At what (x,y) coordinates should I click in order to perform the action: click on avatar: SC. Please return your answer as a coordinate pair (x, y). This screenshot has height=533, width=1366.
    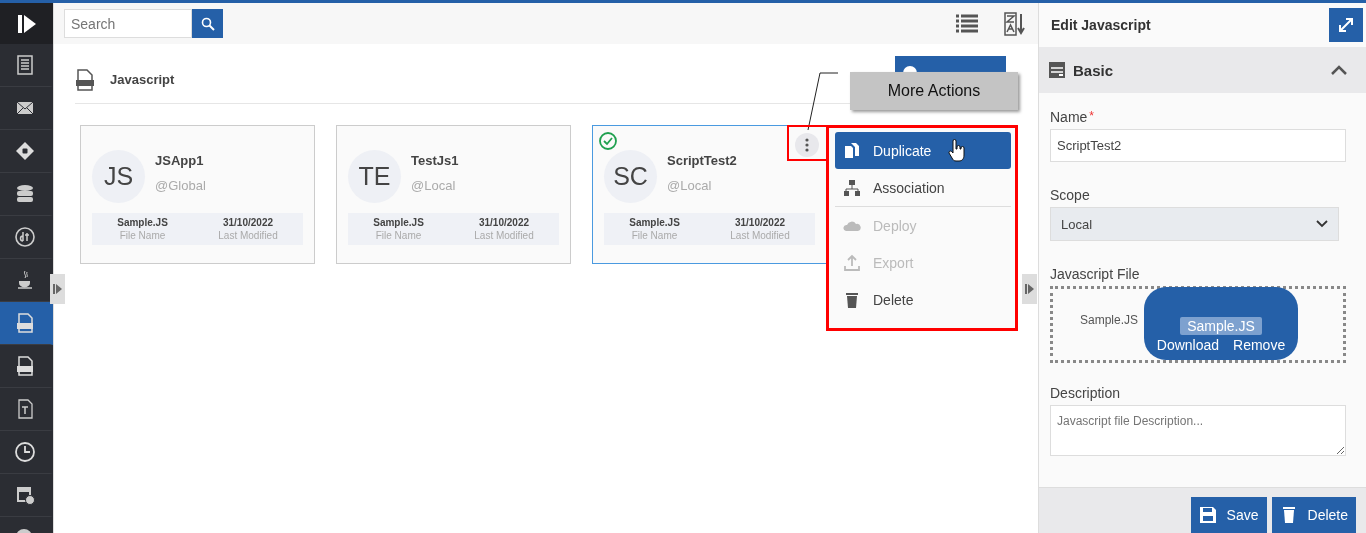
    Looking at the image, I should click on (630, 176).